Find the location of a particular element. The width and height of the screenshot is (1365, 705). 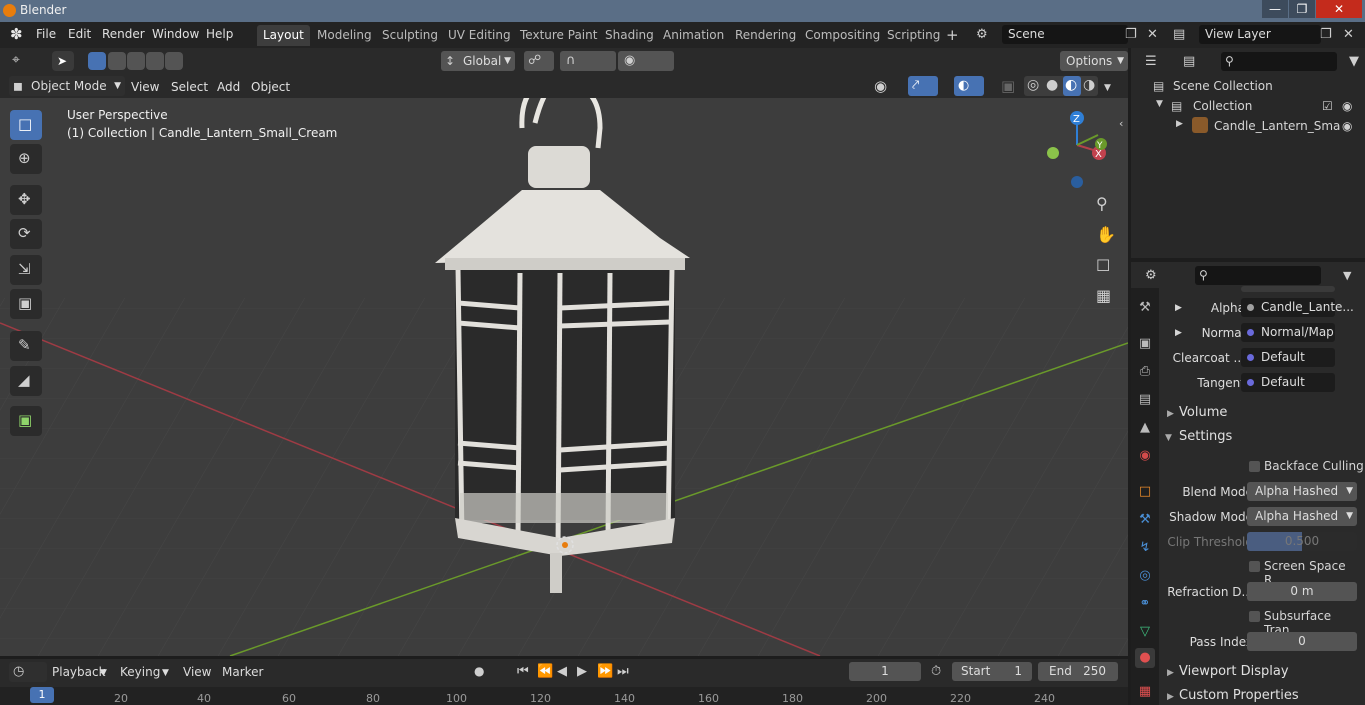

visibility-eye-icon: ◉ is located at coordinates (880, 86).